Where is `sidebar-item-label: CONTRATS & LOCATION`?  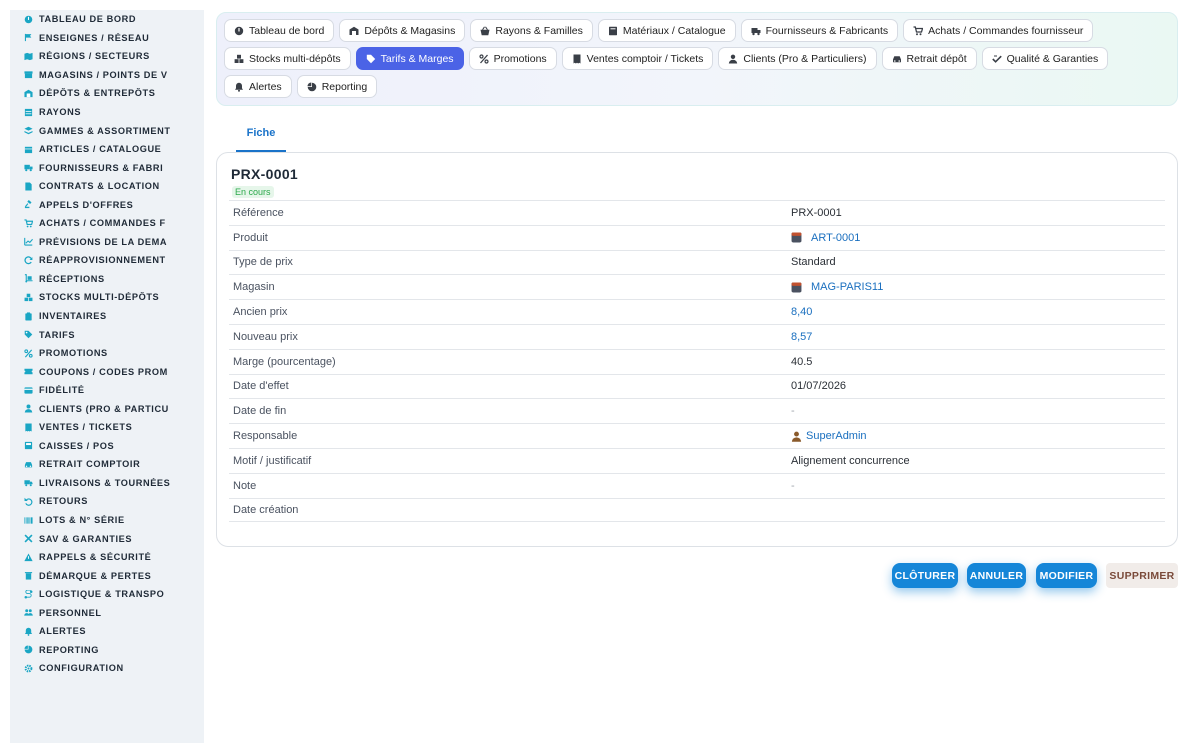
sidebar-item-label: CONTRATS & LOCATION is located at coordinates (99, 186).